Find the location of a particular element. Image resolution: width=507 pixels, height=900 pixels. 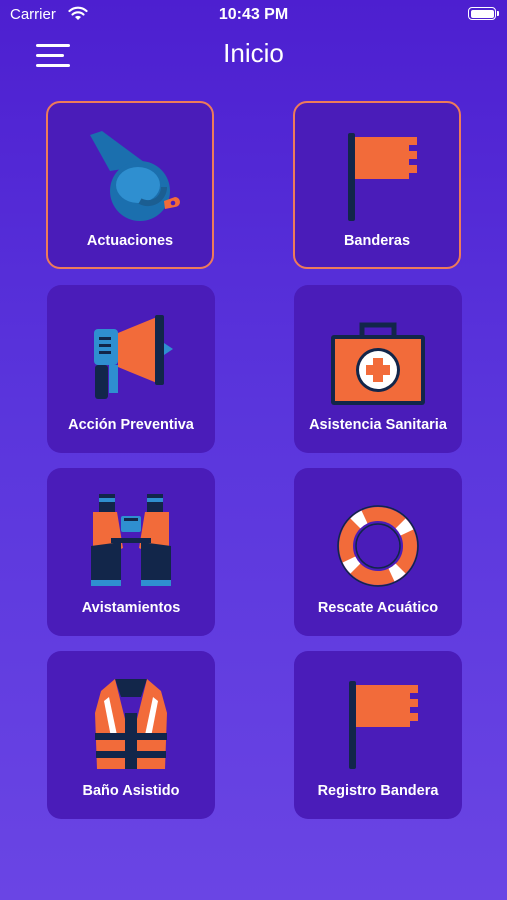

first-aid-kit-icon is located at coordinates (378, 357).